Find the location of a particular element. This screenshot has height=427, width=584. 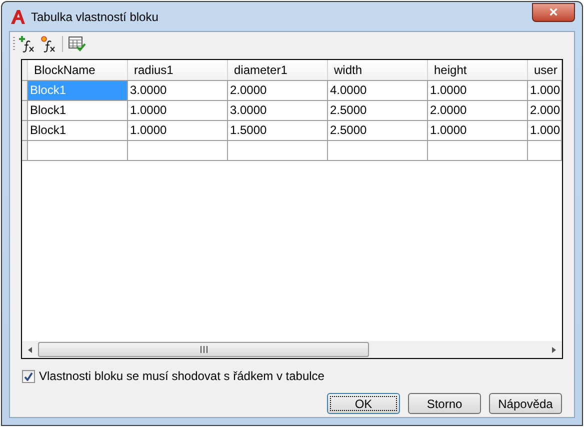

table-check-icon is located at coordinates (77, 44).